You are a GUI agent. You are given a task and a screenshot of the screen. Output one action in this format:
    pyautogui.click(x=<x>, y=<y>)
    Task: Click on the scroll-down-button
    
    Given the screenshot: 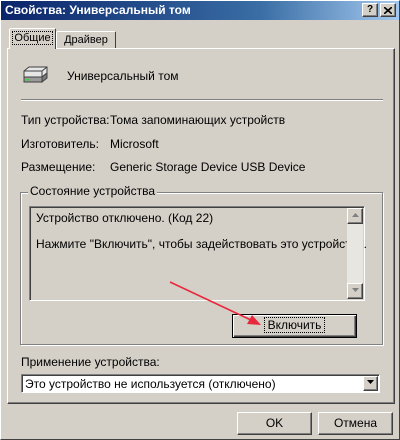 What is the action you would take?
    pyautogui.click(x=355, y=291)
    